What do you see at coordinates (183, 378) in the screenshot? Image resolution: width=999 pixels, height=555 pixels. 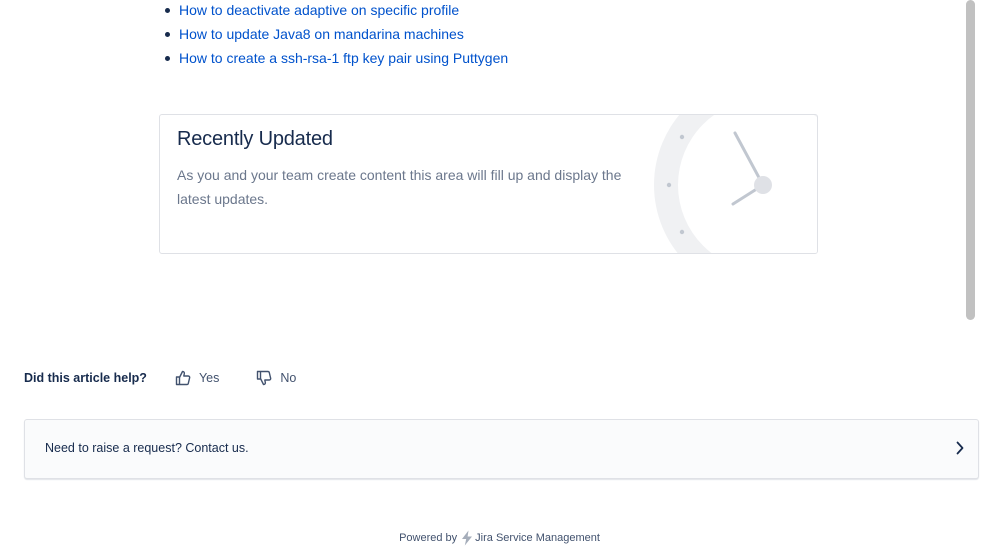 I see `thumbs-up-icon` at bounding box center [183, 378].